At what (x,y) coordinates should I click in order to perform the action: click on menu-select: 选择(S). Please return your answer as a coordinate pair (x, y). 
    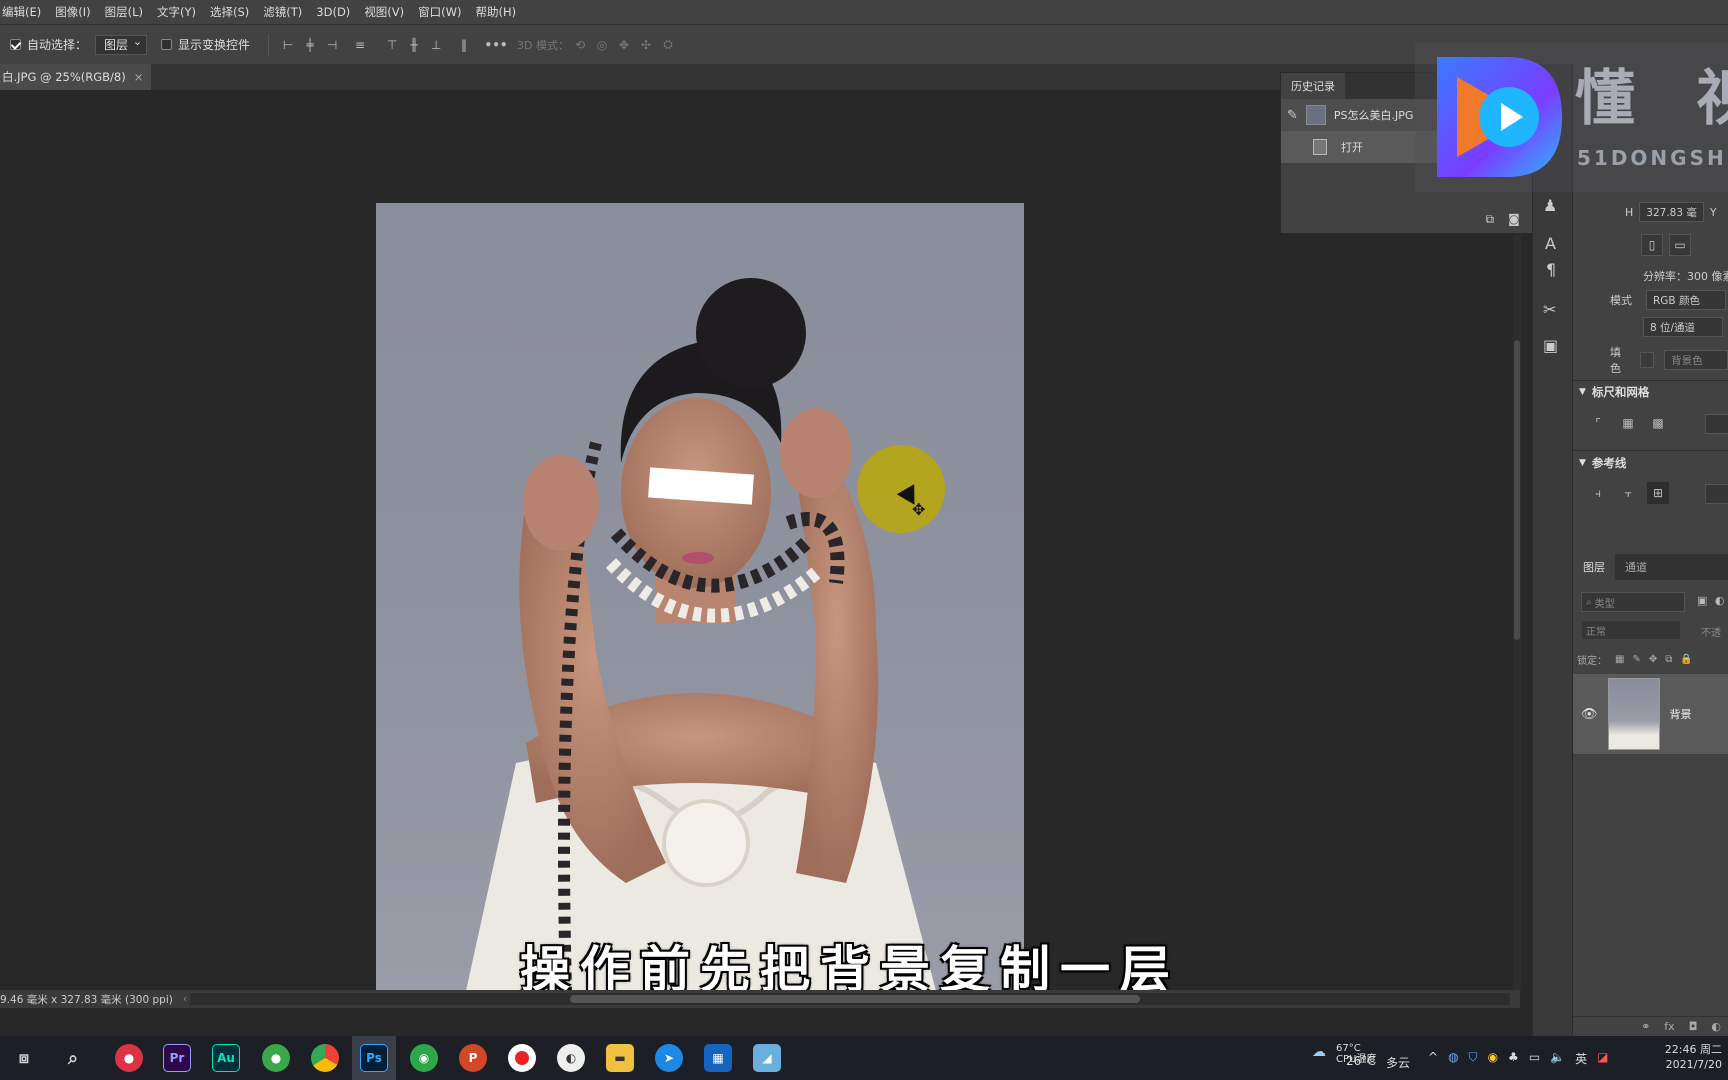
    Looking at the image, I should click on (229, 12).